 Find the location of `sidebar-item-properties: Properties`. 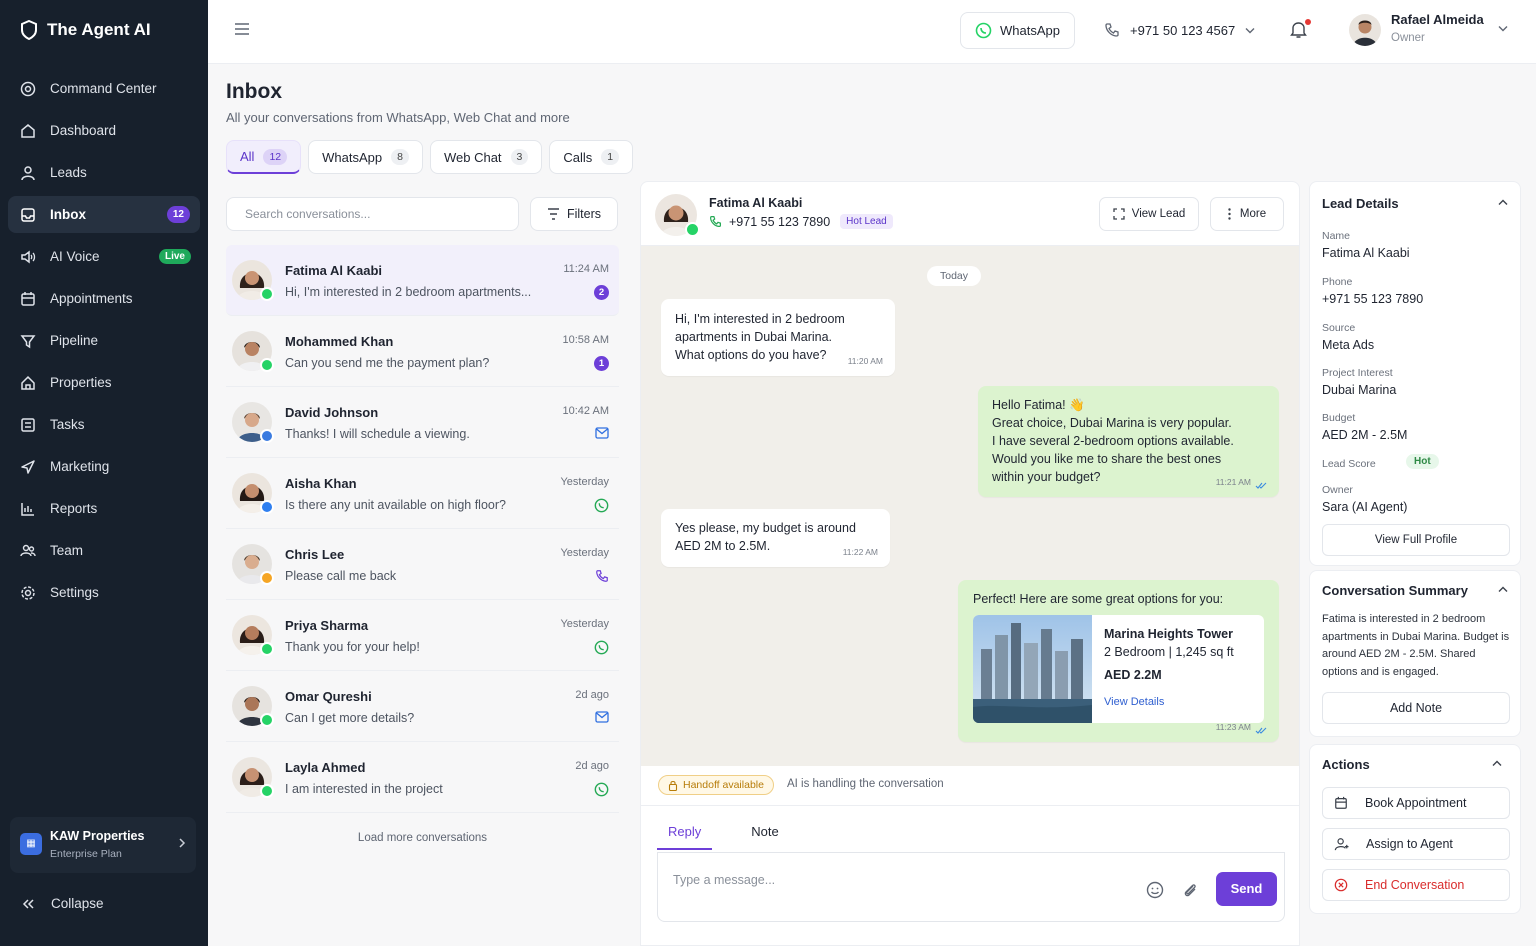

sidebar-item-properties: Properties is located at coordinates (104, 382).